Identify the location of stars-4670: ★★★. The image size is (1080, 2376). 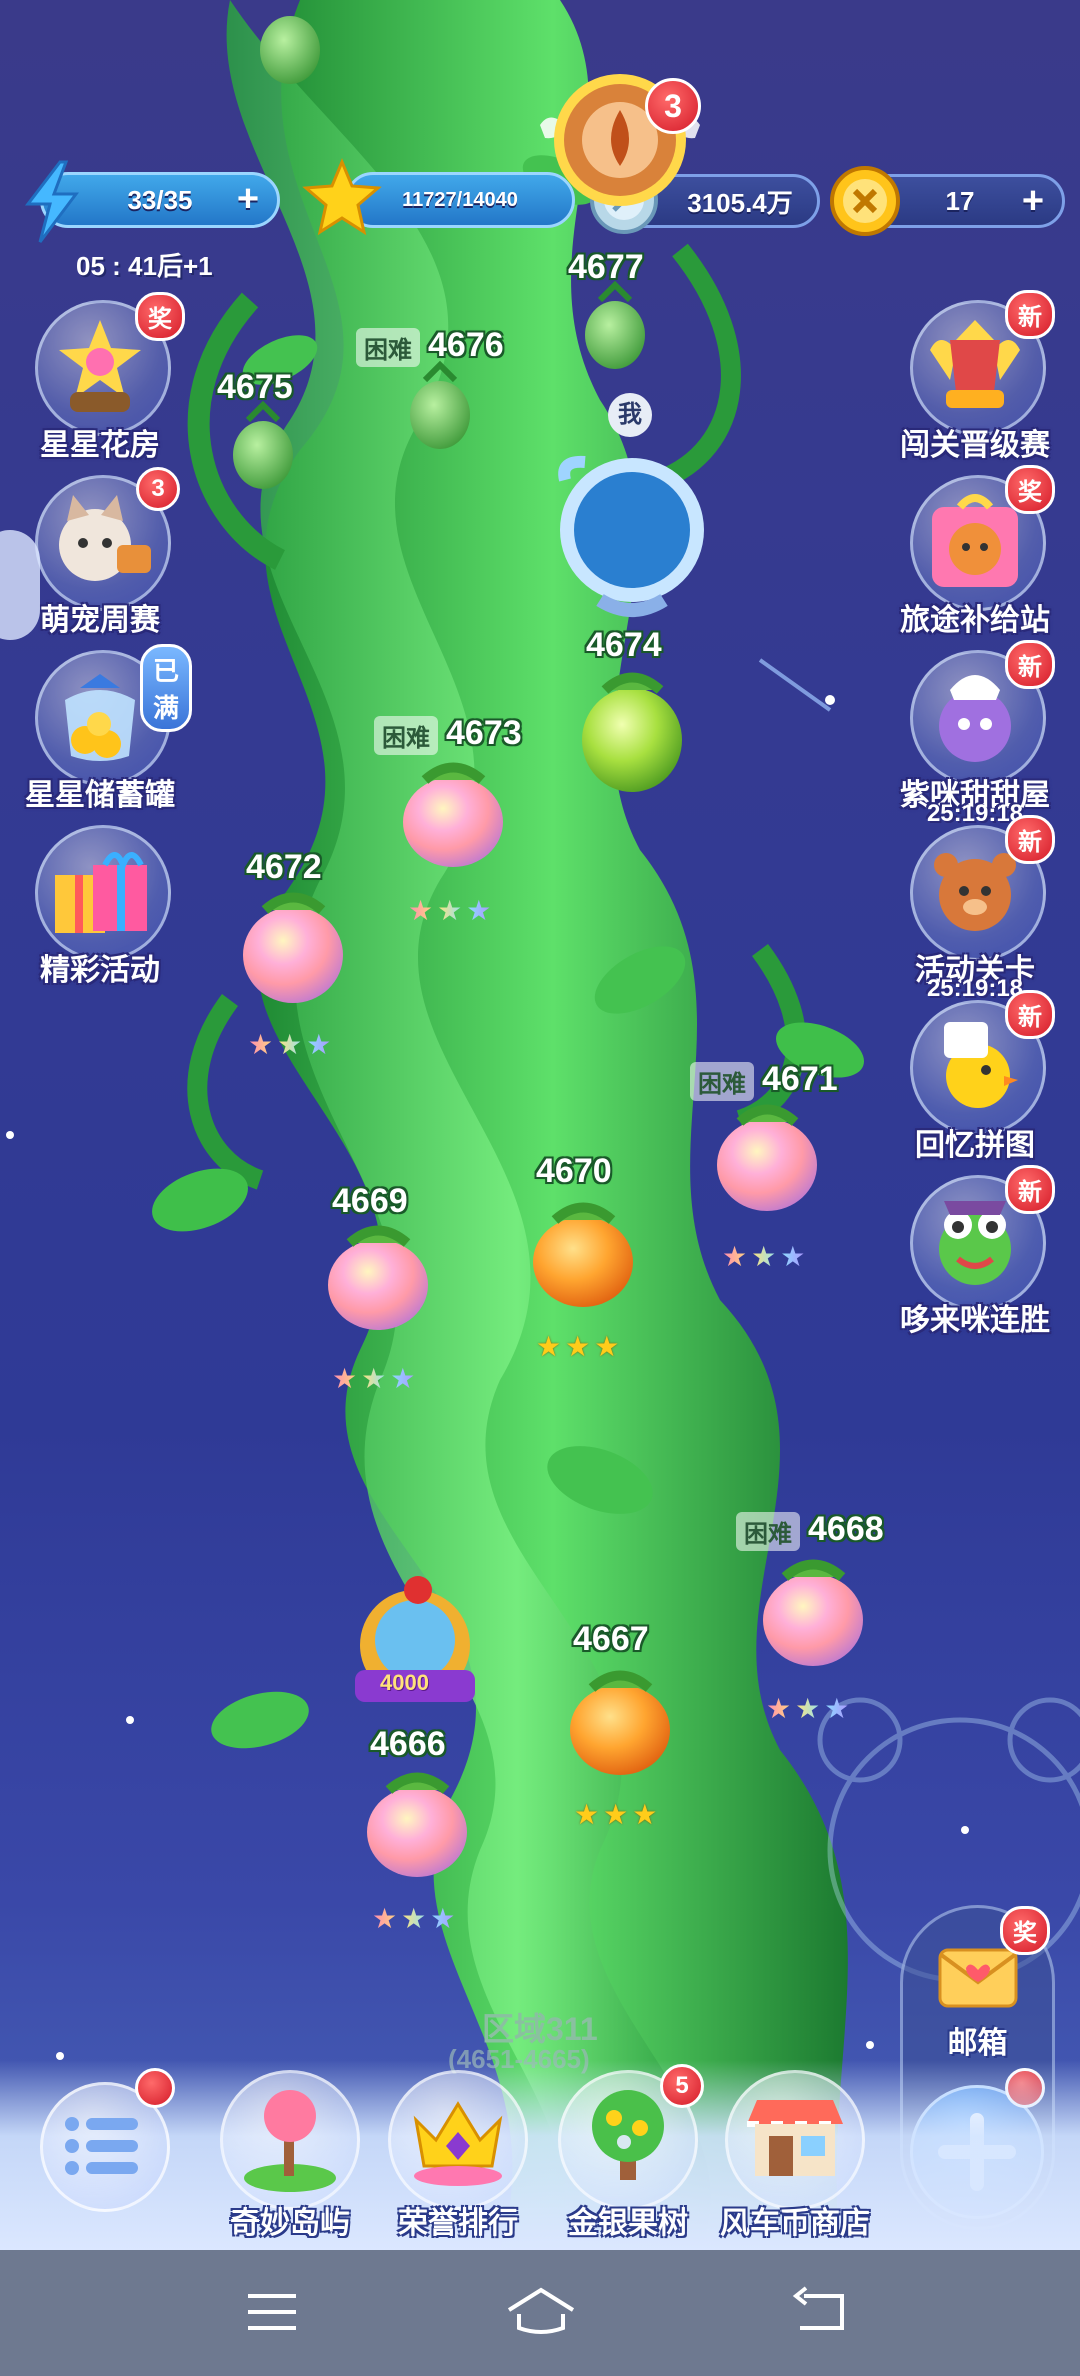
(580, 1346).